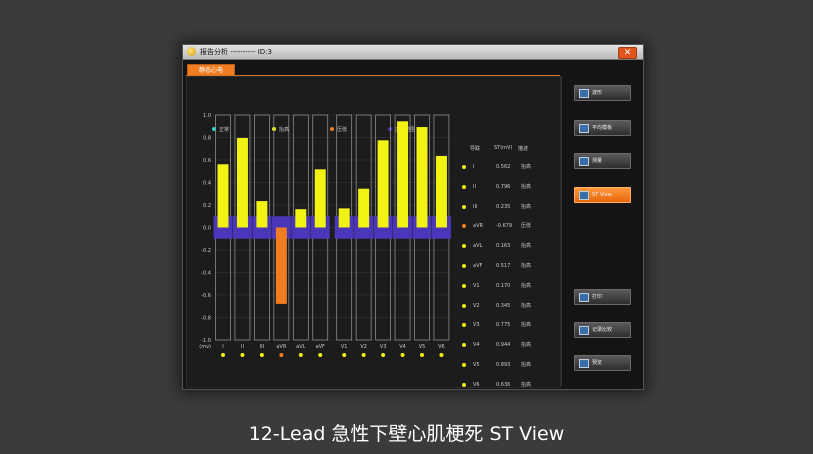  I want to click on st-value: 0.235, so click(503, 206).